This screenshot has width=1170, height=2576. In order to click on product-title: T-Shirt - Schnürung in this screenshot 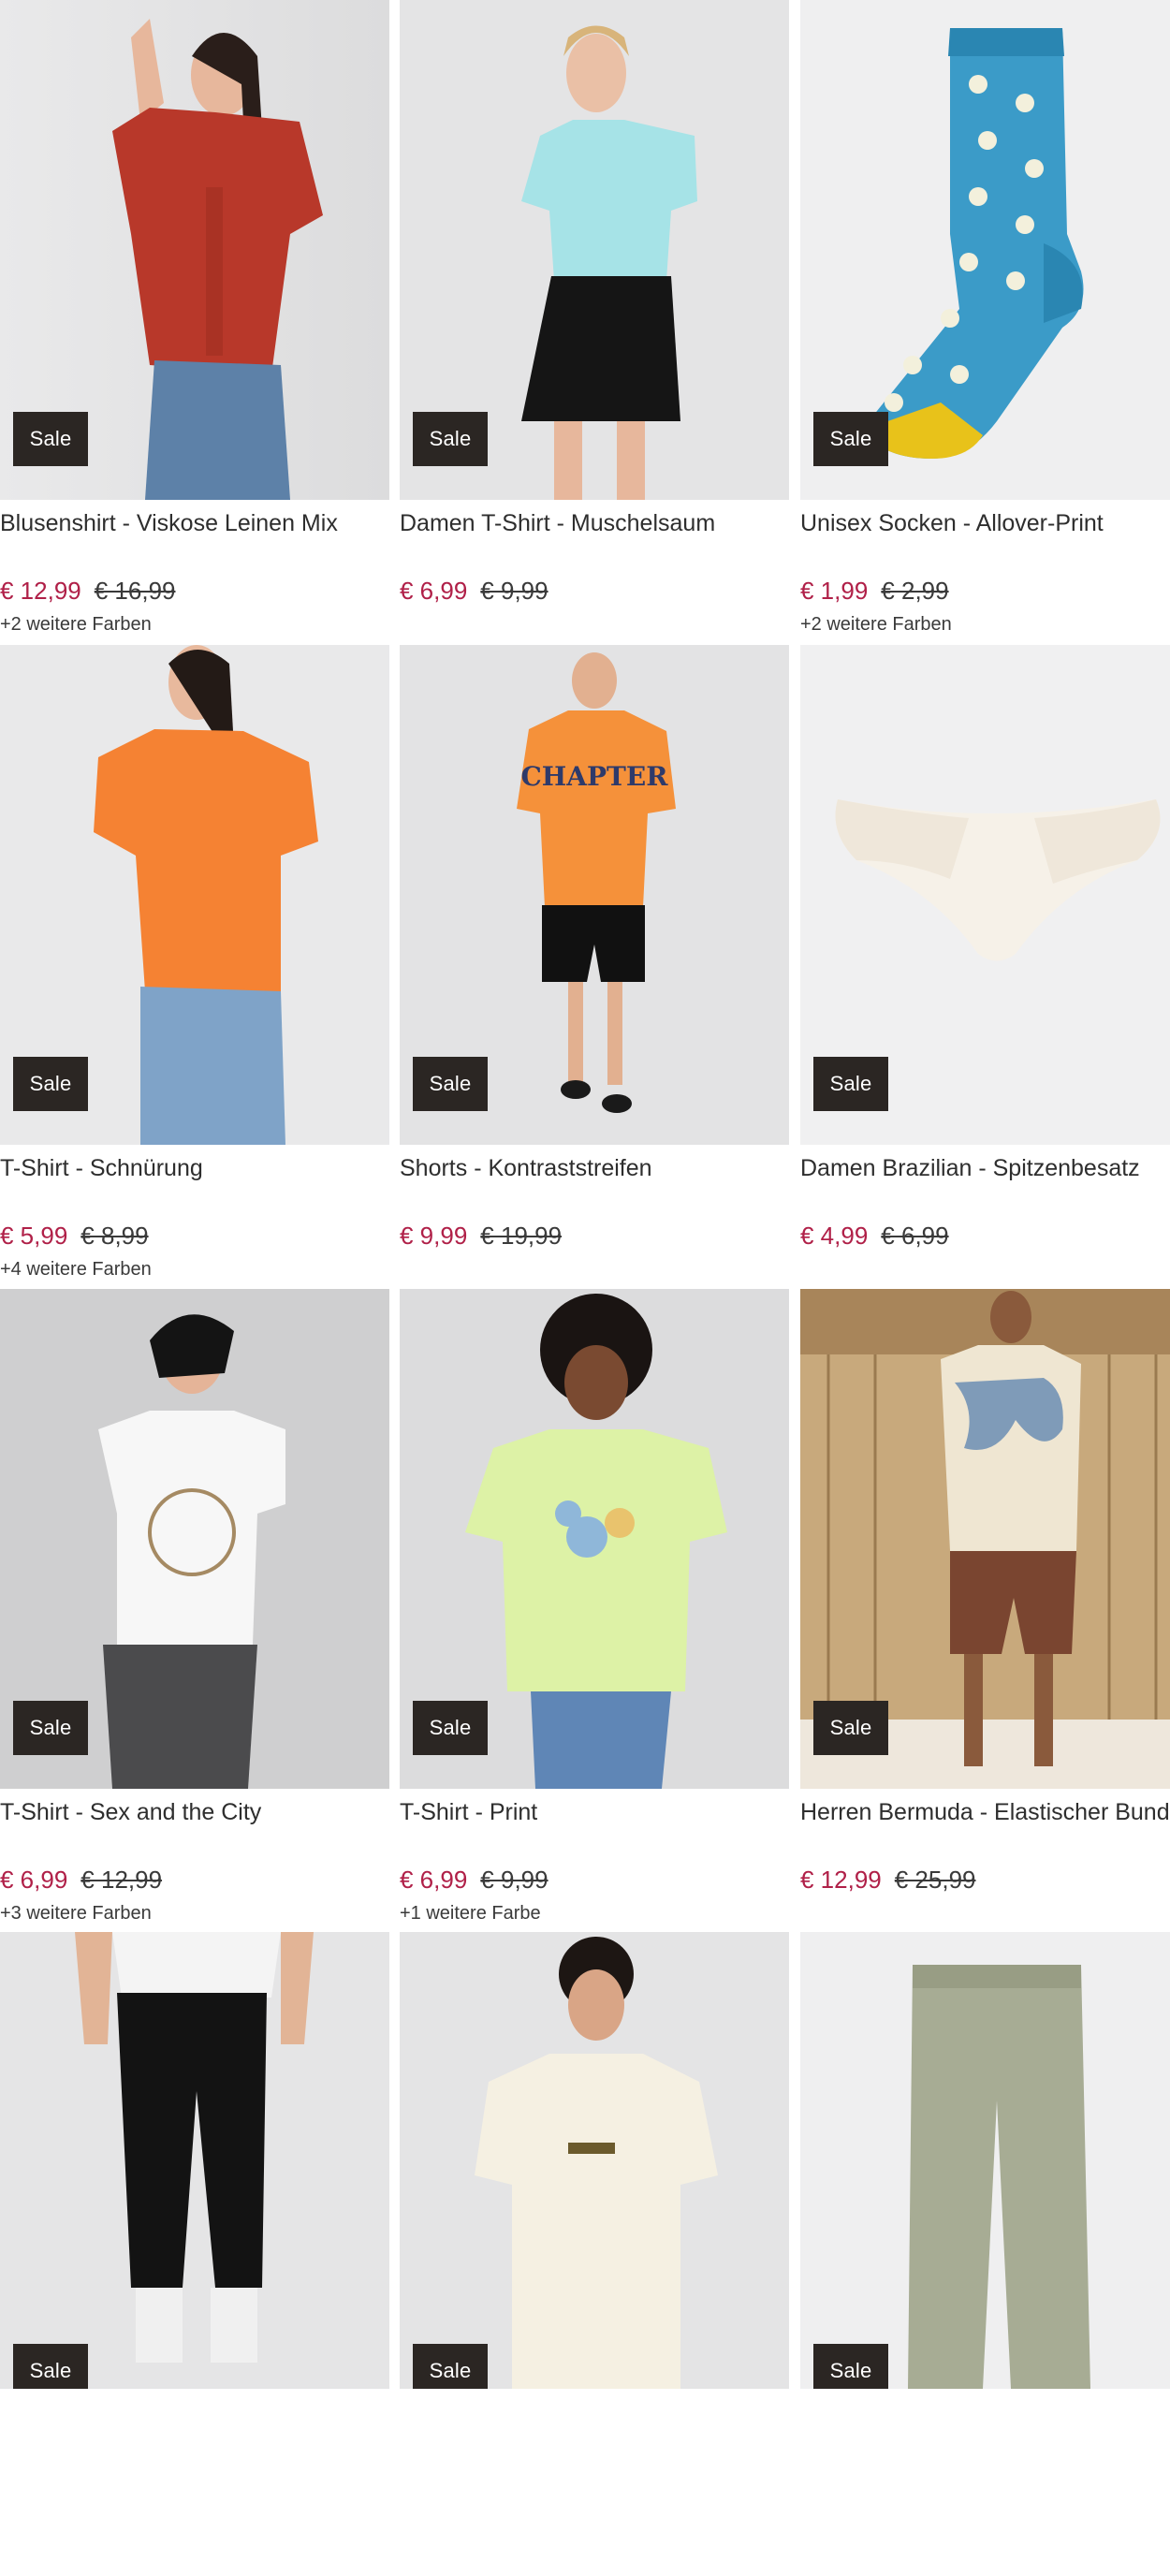, I will do `click(194, 1168)`.